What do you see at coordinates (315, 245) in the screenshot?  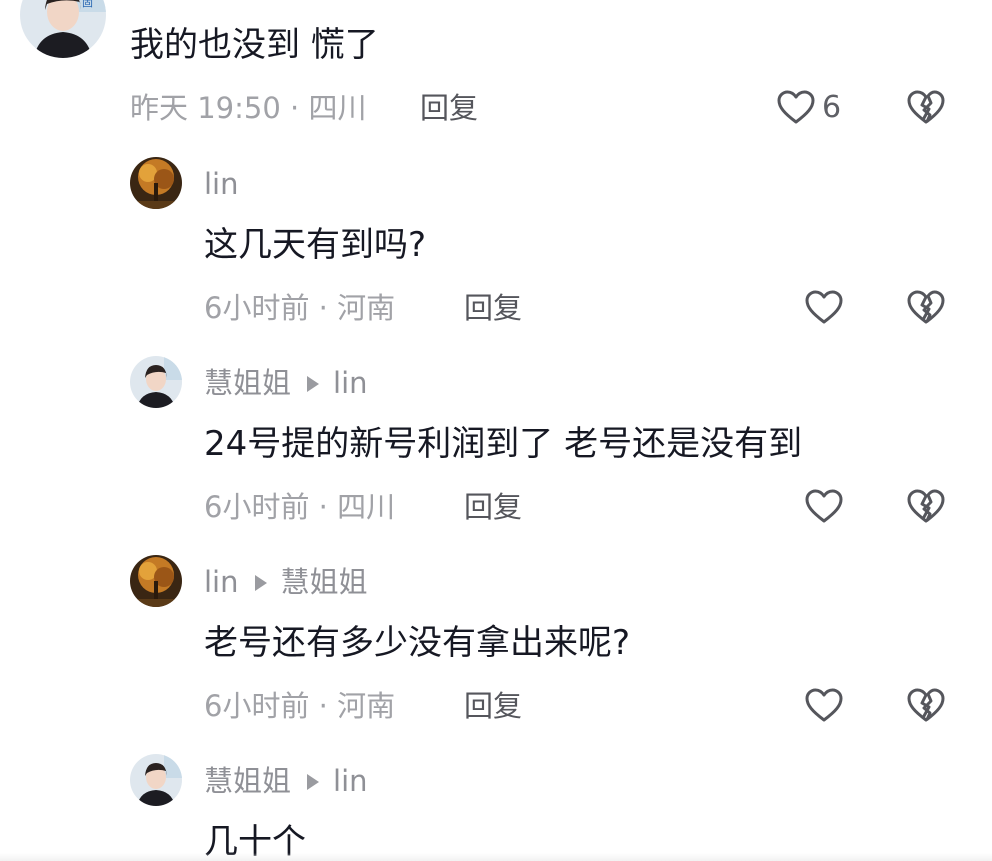 I see `reply-content: 这几天有到吗?` at bounding box center [315, 245].